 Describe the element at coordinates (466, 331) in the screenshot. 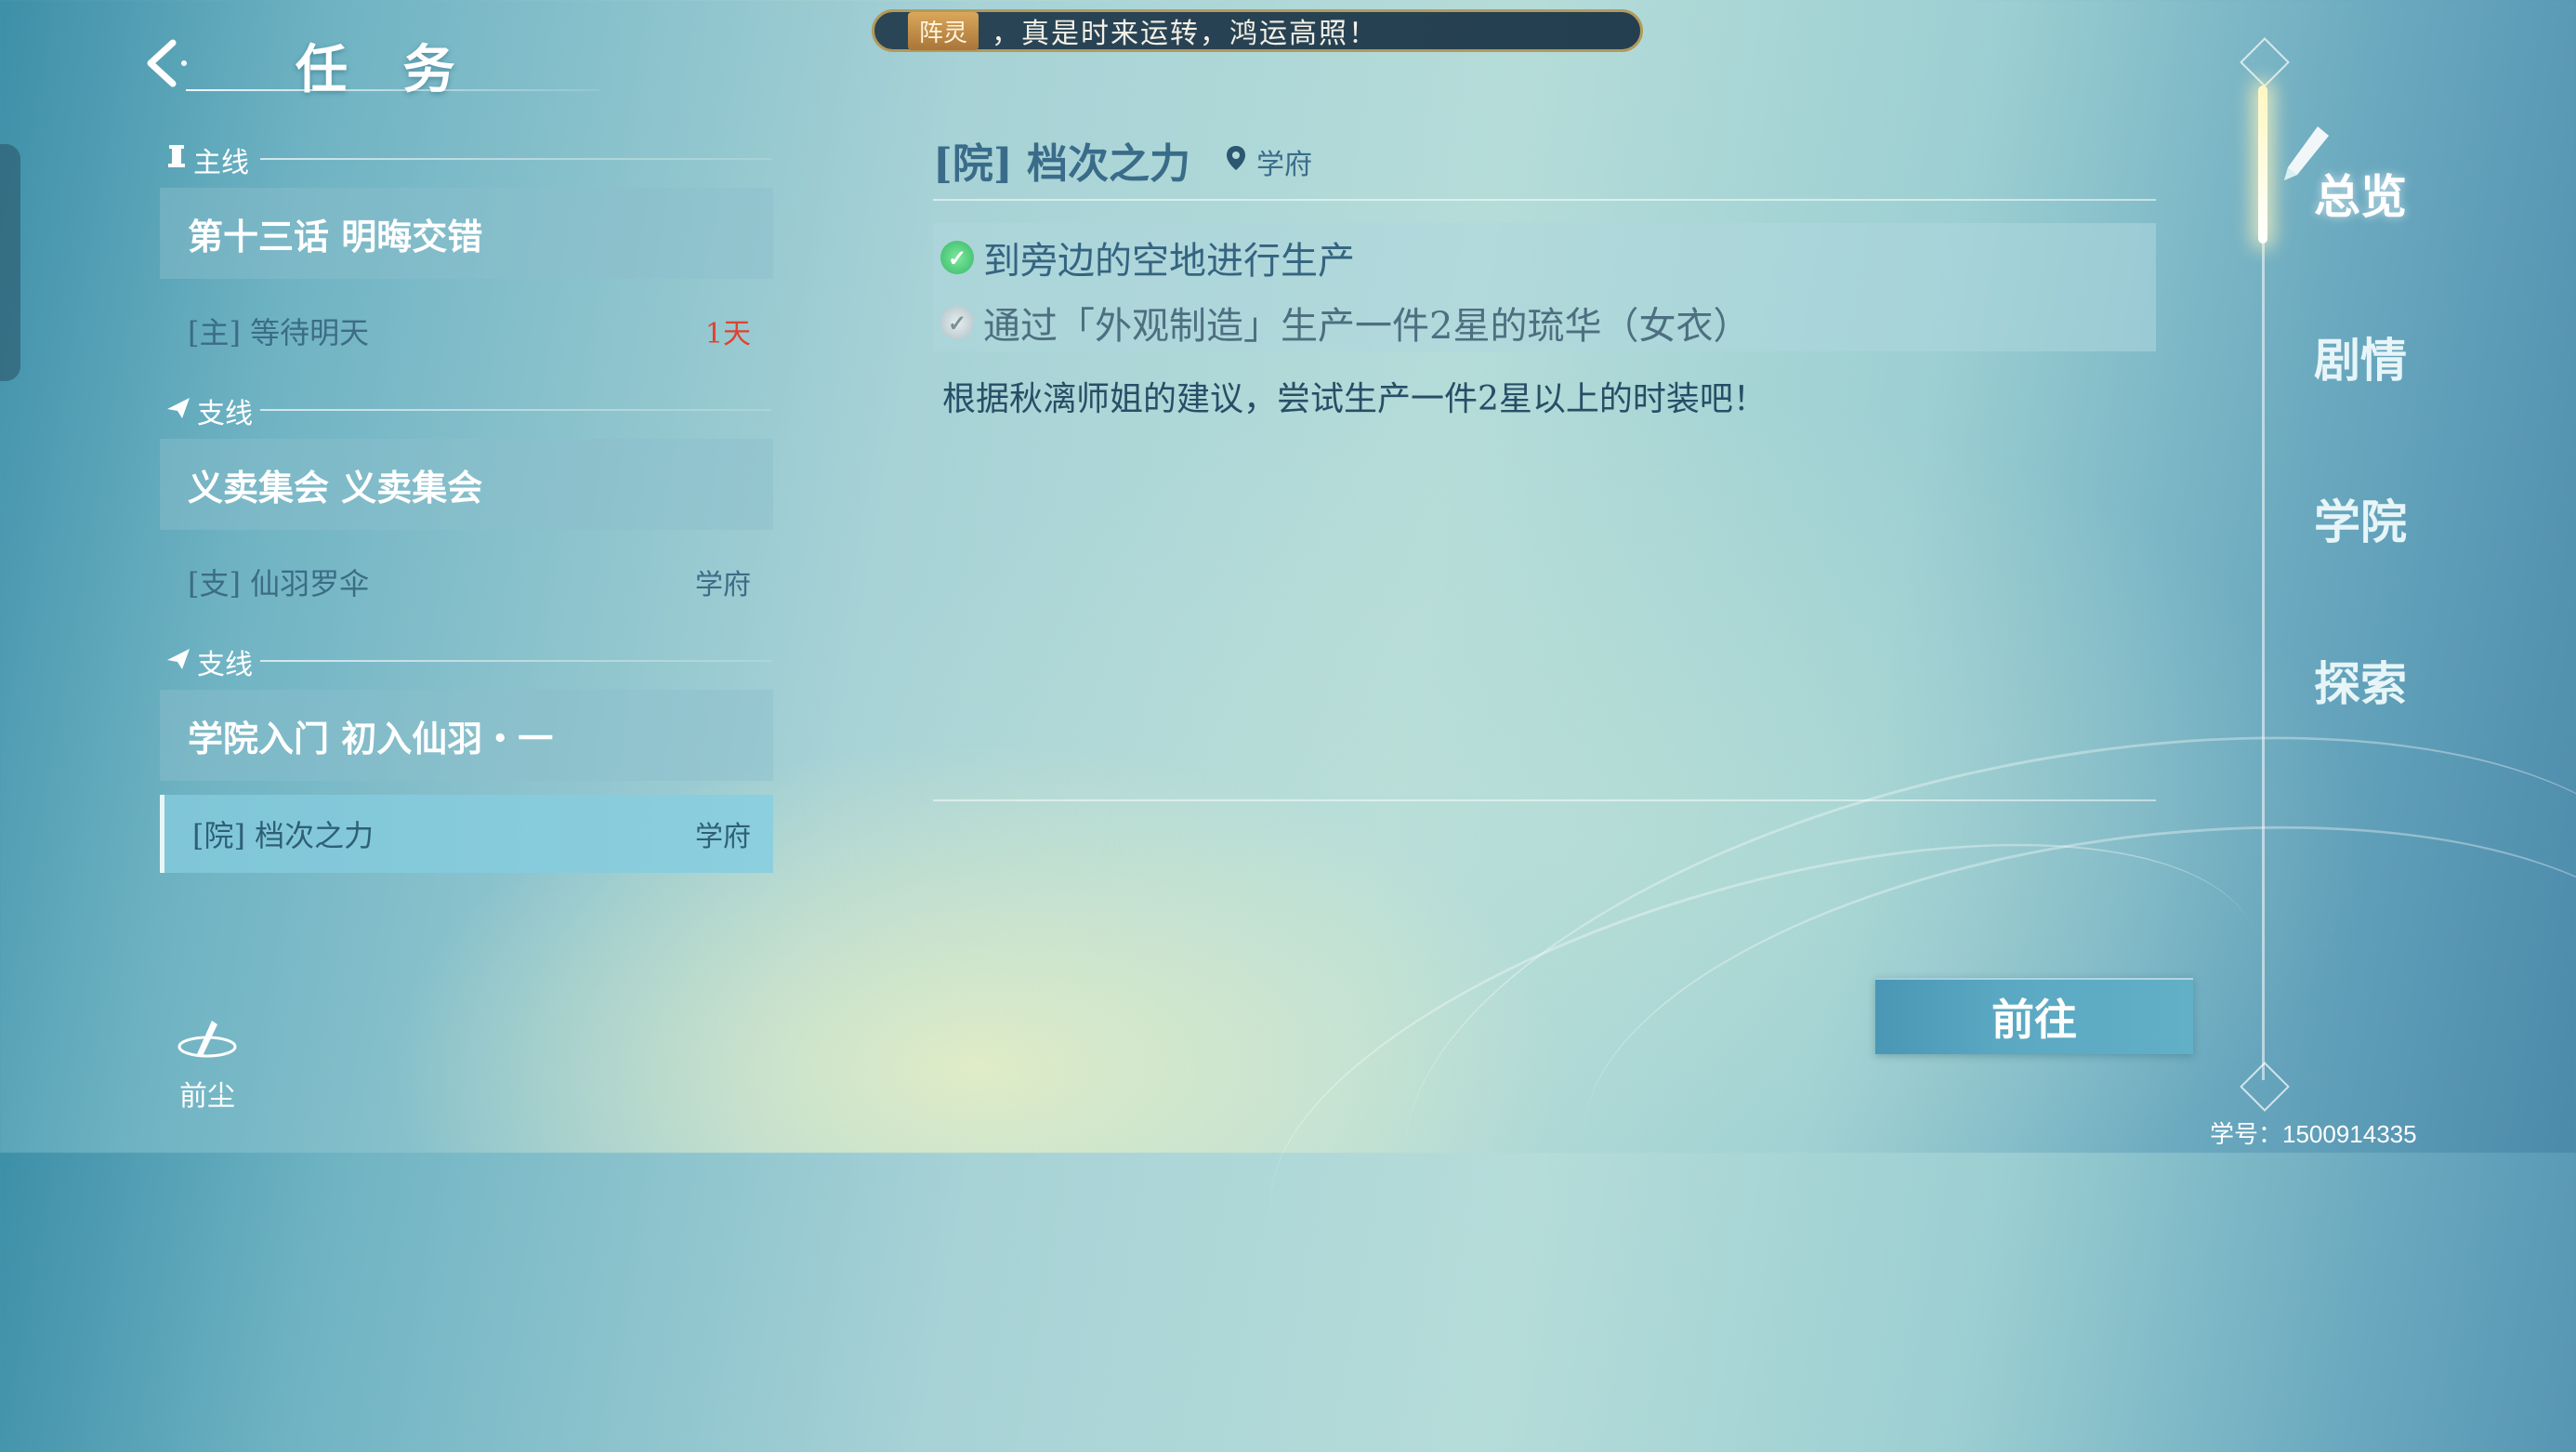

I see `quest-row: [主] 等待明天 1天` at that location.